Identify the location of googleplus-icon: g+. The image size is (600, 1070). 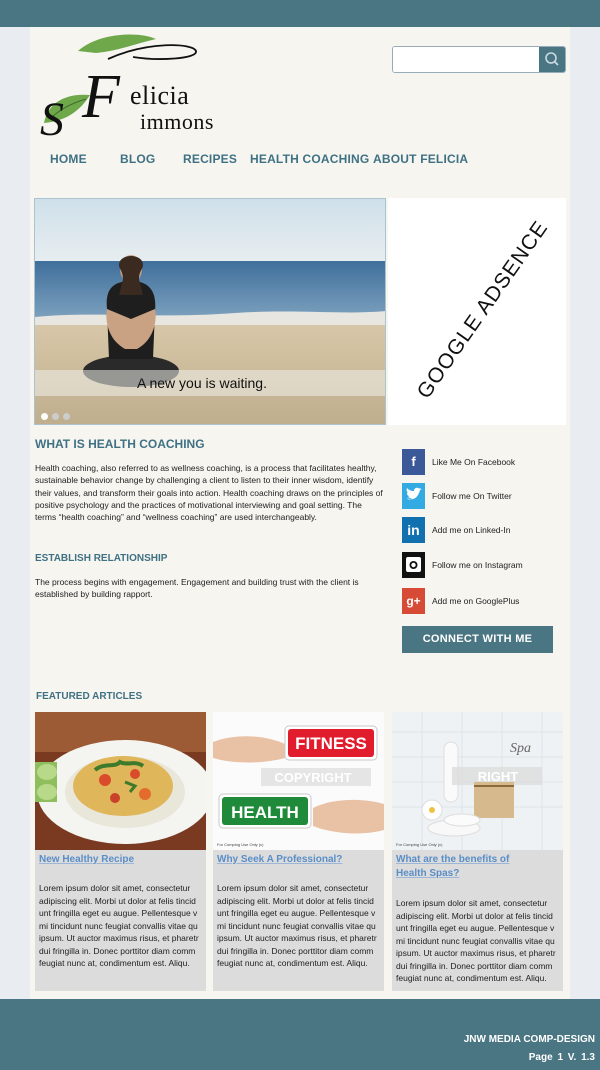
(413, 601).